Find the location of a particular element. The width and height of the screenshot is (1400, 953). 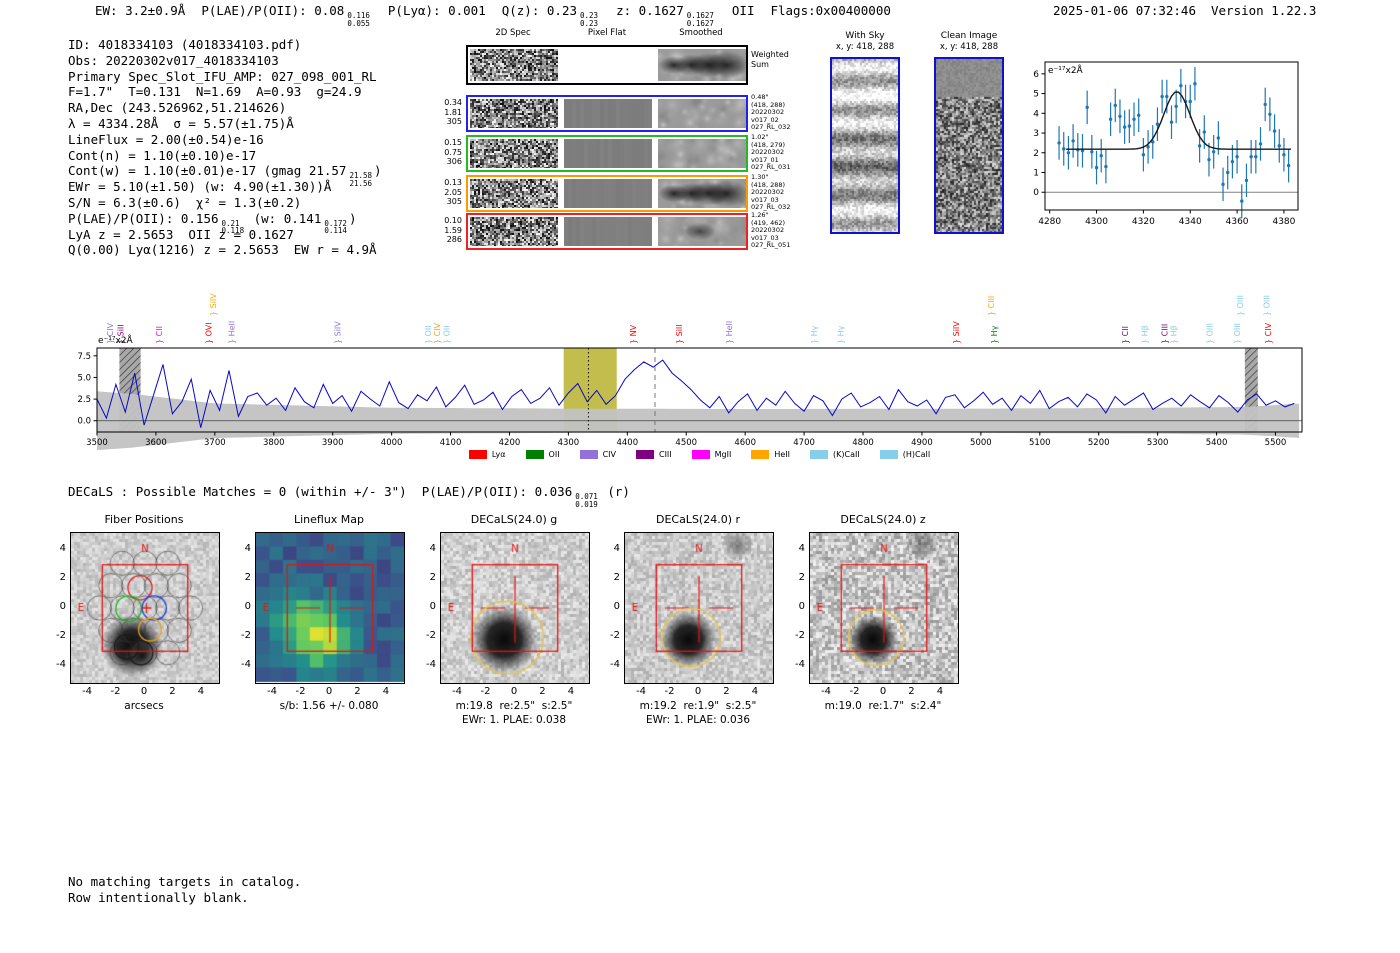

spec2d-row-annotation: 1.26" (419, 462) 20220302 v017_03 027_RL_051 is located at coordinates (787, 230).